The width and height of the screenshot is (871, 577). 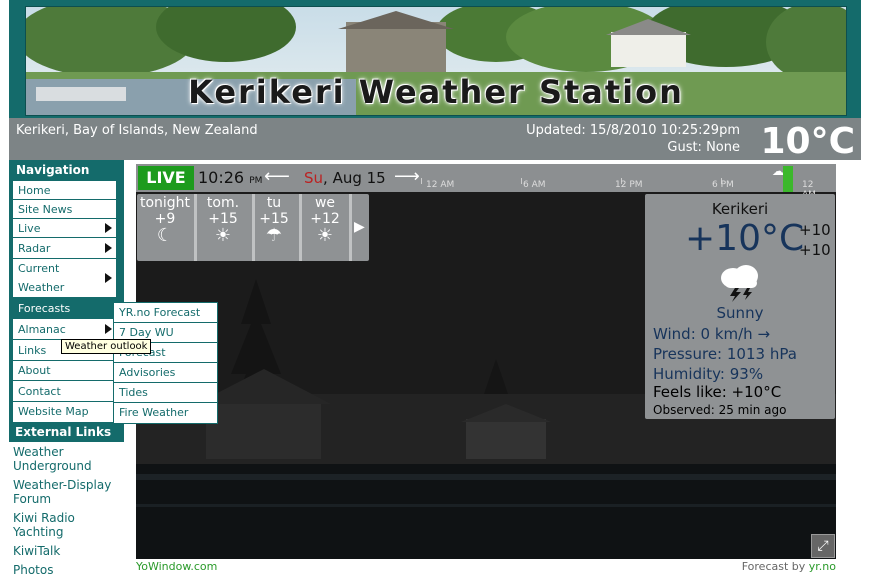 I want to click on forecast-day-label: tom., so click(x=223, y=203).